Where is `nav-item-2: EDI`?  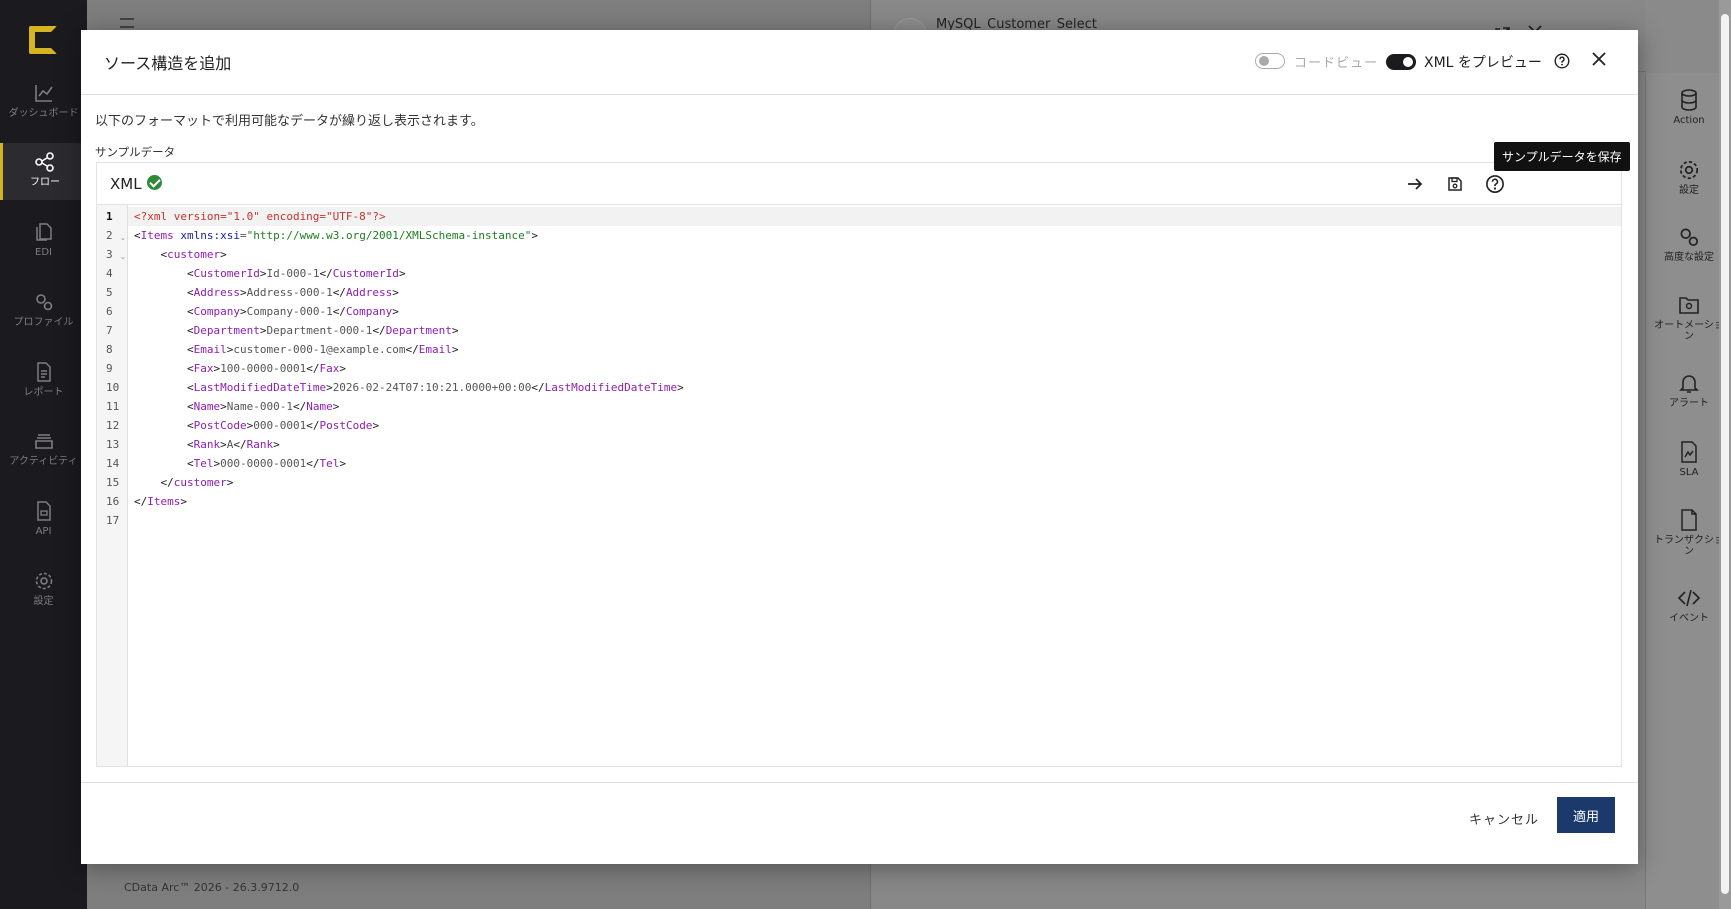 nav-item-2: EDI is located at coordinates (43, 239).